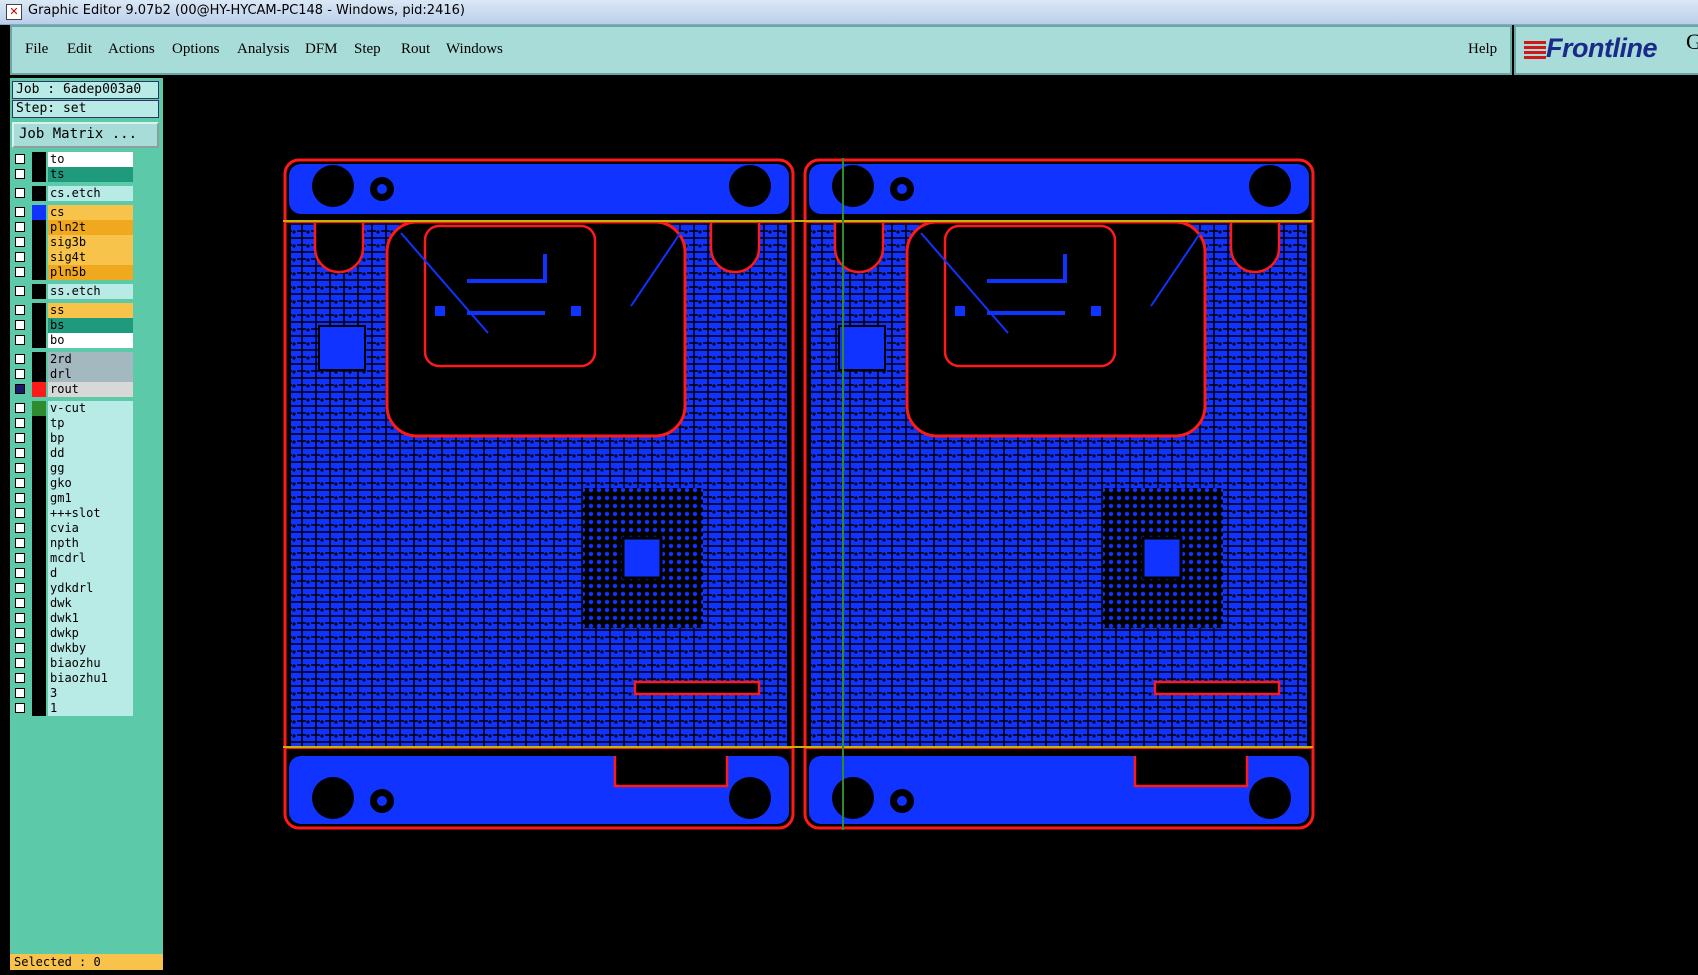  Describe the element at coordinates (90, 483) in the screenshot. I see `layer-name: gko` at that location.